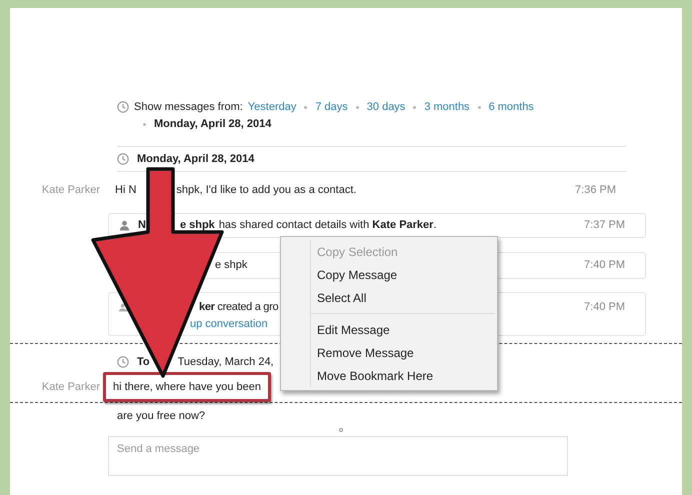  Describe the element at coordinates (213, 124) in the screenshot. I see `current-date: Monday, April 28, 2014` at that location.